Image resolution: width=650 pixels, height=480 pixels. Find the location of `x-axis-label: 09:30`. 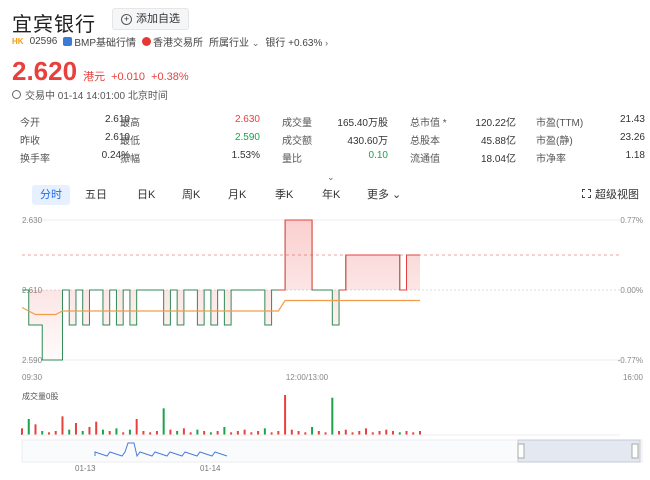

x-axis-label: 09:30 is located at coordinates (32, 377).